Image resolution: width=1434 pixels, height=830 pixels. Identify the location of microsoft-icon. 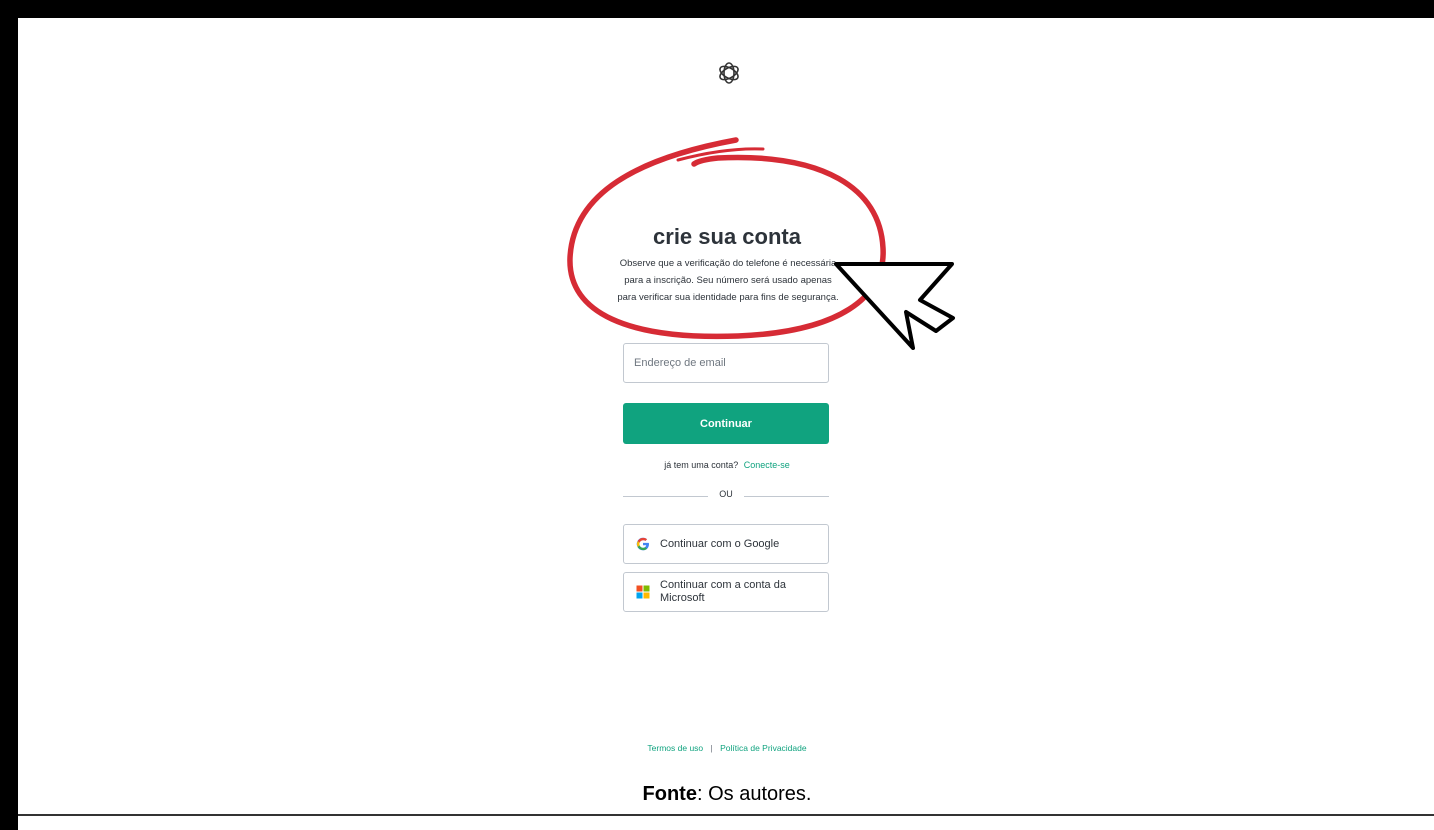
(643, 592).